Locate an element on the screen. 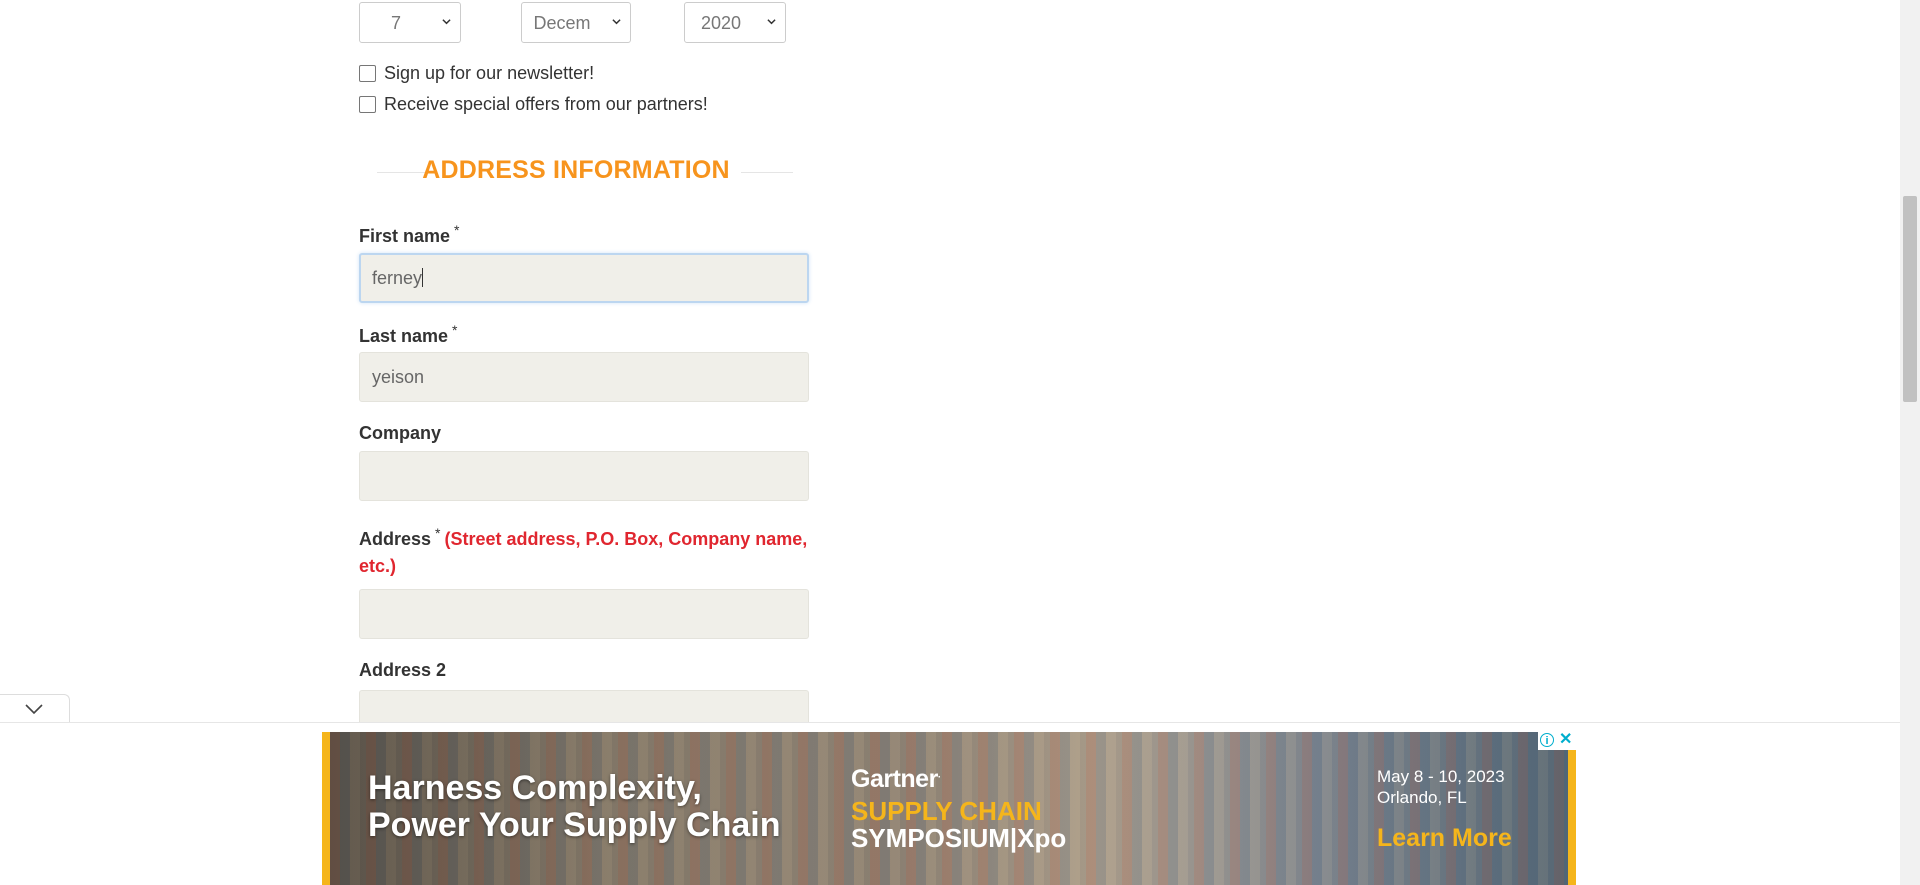 This screenshot has width=1920, height=885. last-name-label-text: Last name is located at coordinates (404, 336).